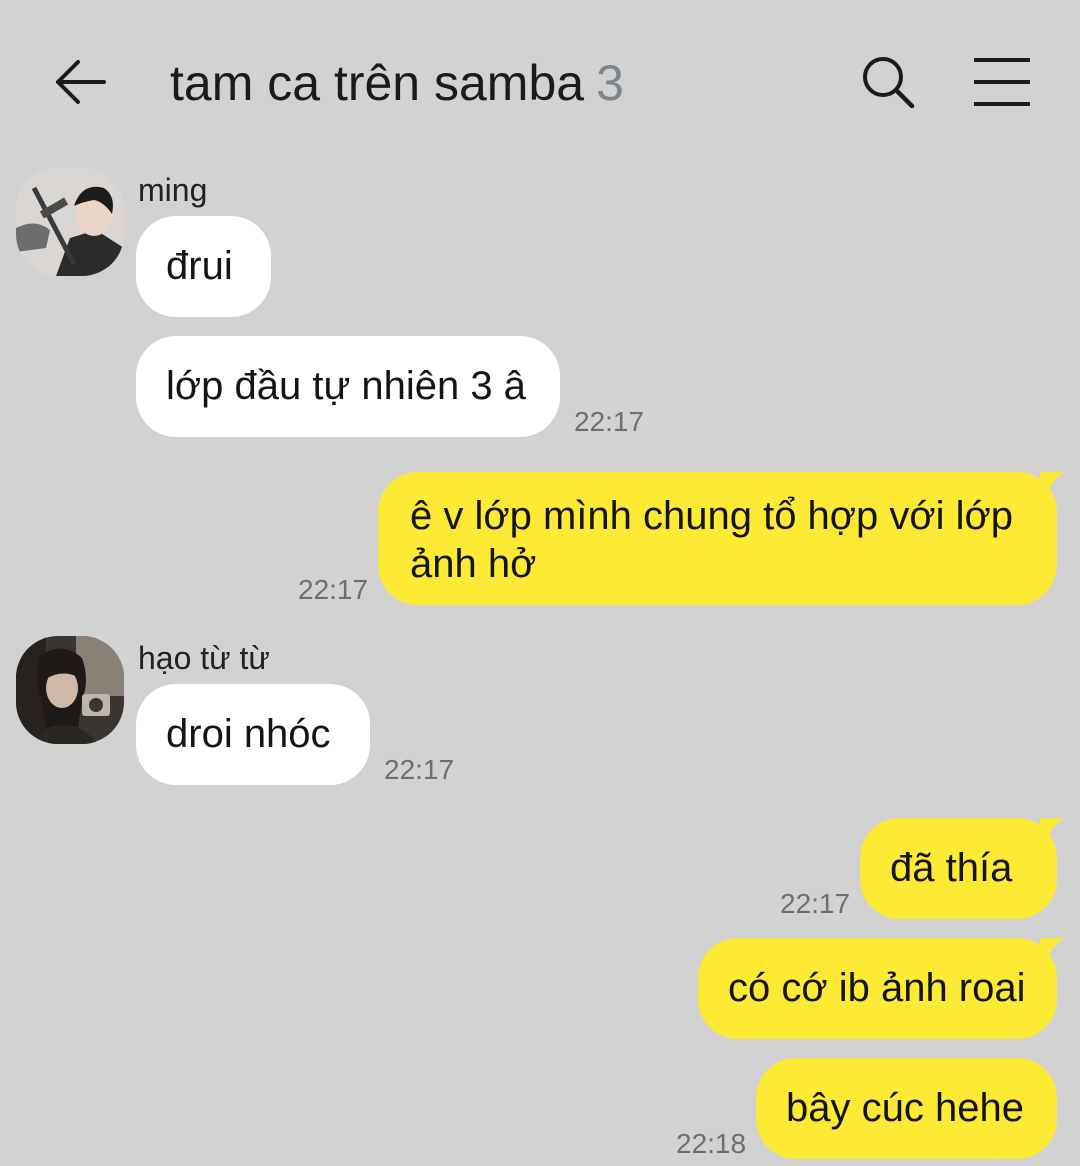 The width and height of the screenshot is (1080, 1166). I want to click on incoming-message-bubble: droi nhóc, so click(253, 734).